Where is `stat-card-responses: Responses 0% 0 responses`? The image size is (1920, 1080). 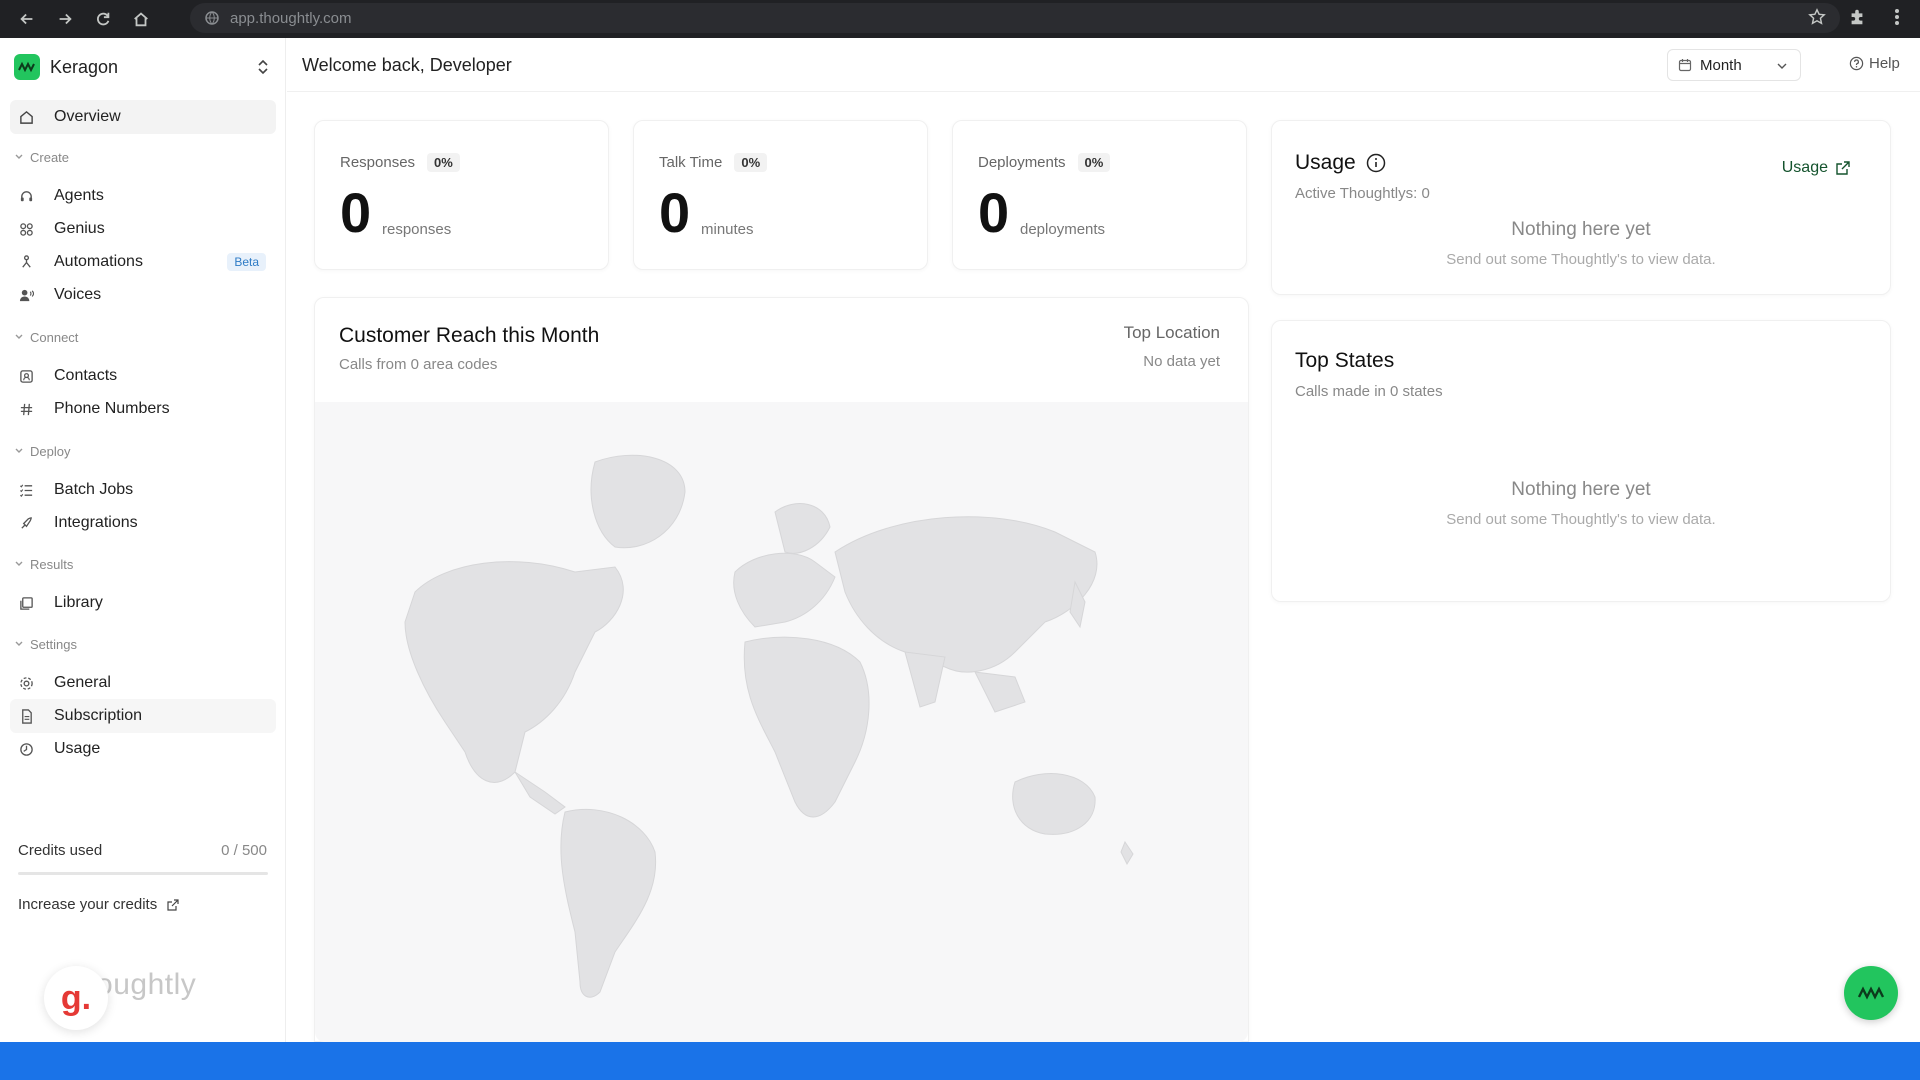 stat-card-responses: Responses 0% 0 responses is located at coordinates (461, 195).